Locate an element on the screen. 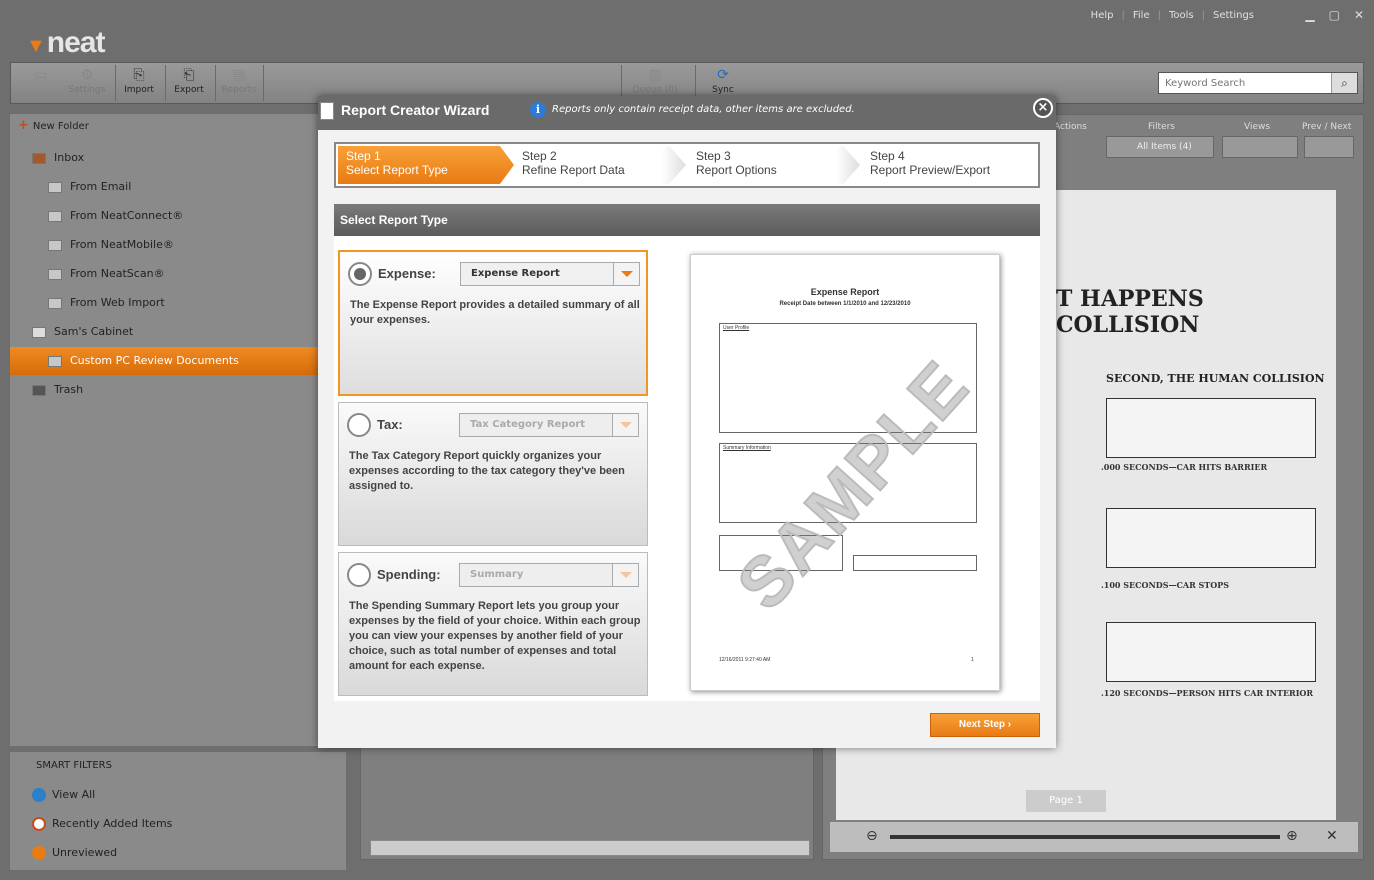 The image size is (1374, 880). unreviewed-icon is located at coordinates (39, 853).